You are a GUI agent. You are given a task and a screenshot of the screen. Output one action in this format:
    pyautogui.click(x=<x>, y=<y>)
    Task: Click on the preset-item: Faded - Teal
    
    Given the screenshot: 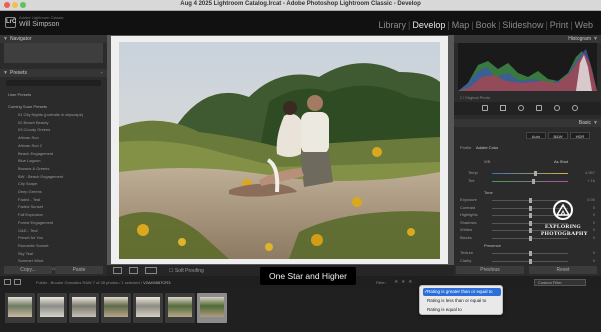 What is the action you would take?
    pyautogui.click(x=29, y=199)
    